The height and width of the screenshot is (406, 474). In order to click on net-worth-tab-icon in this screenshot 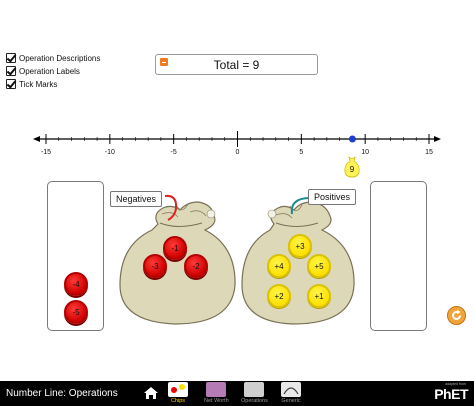, I will do `click(216, 389)`.